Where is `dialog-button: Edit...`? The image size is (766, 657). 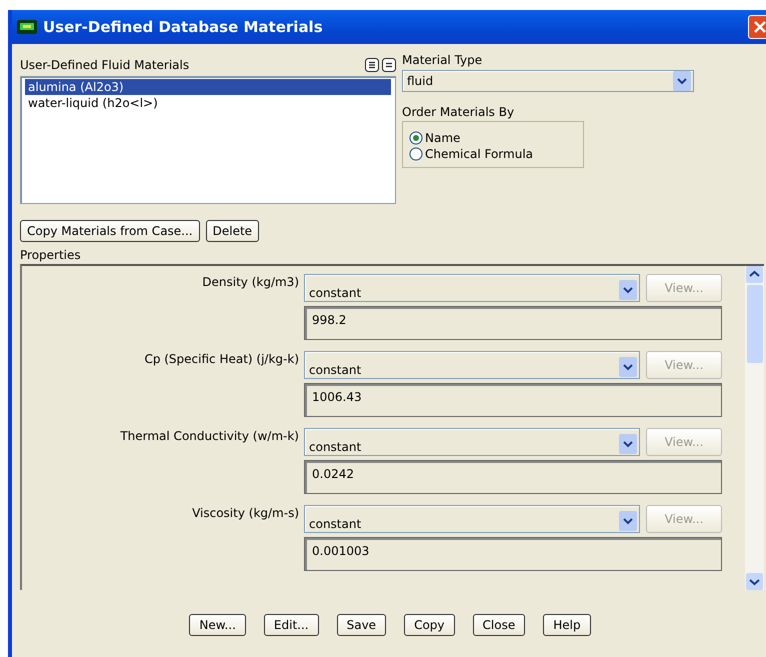
dialog-button: Edit... is located at coordinates (291, 625).